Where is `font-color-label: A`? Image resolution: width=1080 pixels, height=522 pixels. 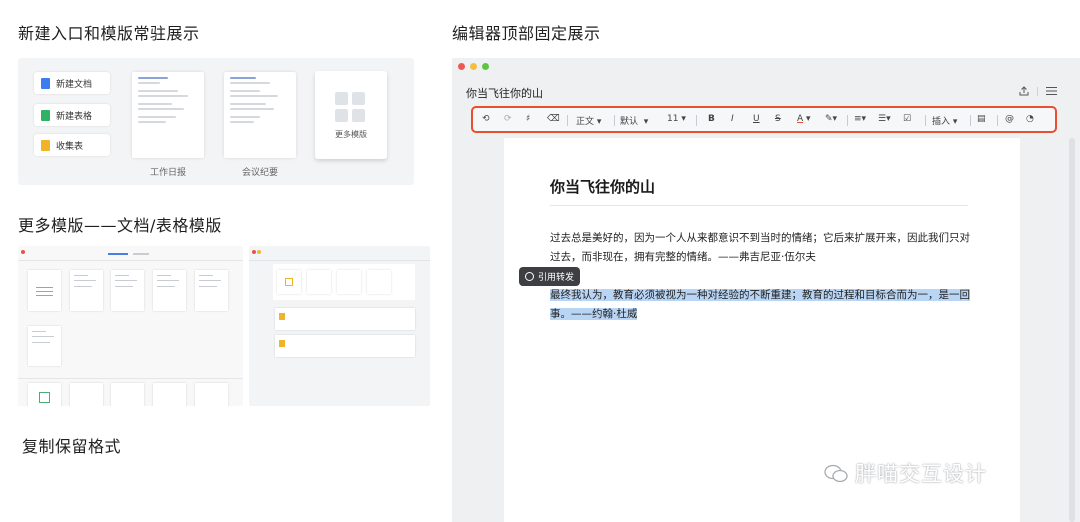 font-color-label: A is located at coordinates (800, 119).